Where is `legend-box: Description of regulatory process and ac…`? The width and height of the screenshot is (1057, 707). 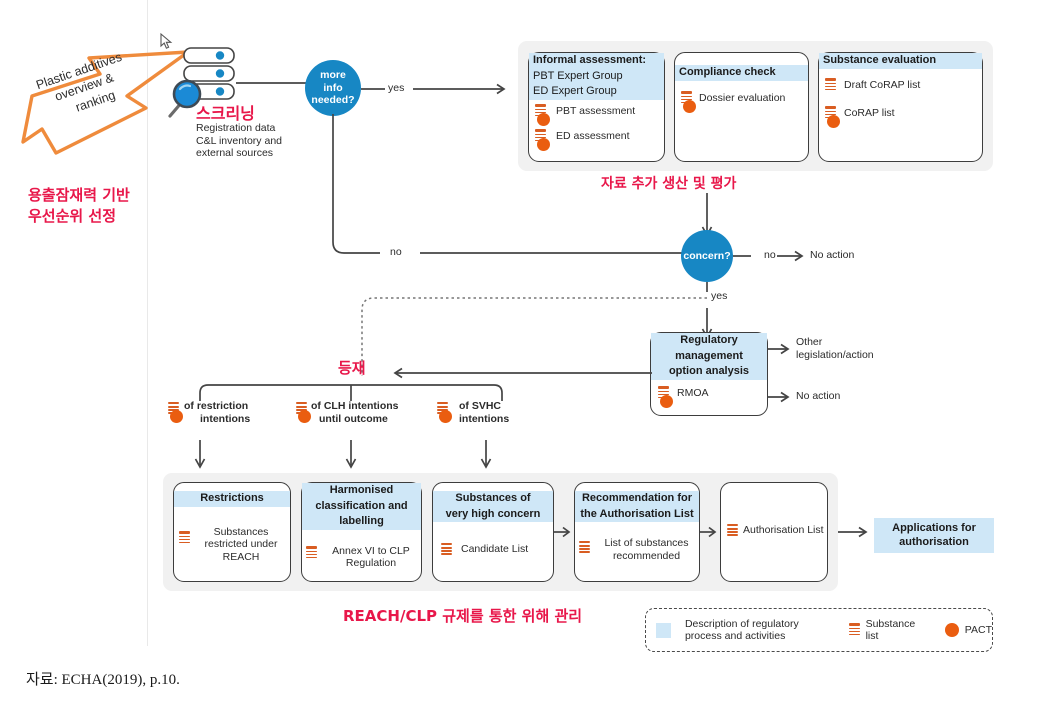
legend-box: Description of regulatory process and ac… is located at coordinates (819, 630).